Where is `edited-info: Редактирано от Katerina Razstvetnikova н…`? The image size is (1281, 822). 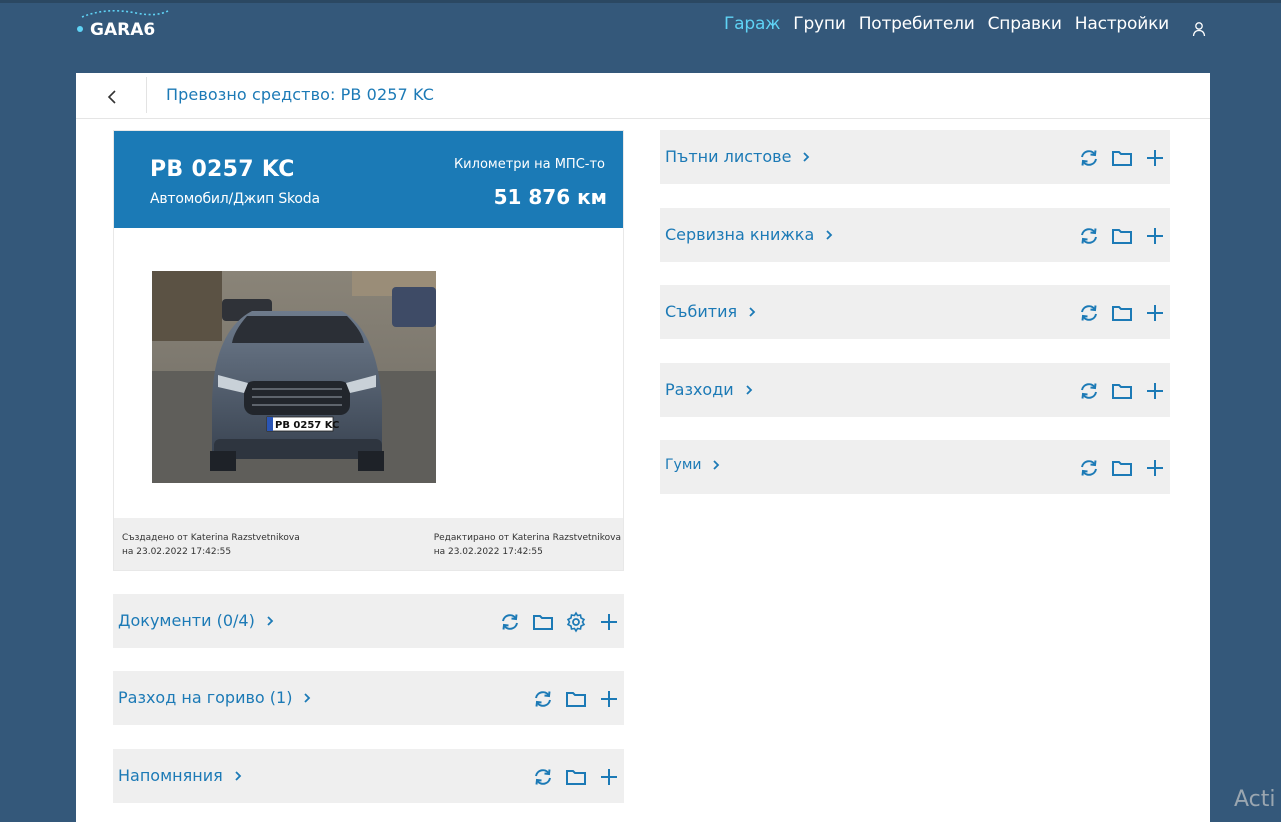 edited-info: Редактирано от Katerina Razstvetnikova н… is located at coordinates (527, 545).